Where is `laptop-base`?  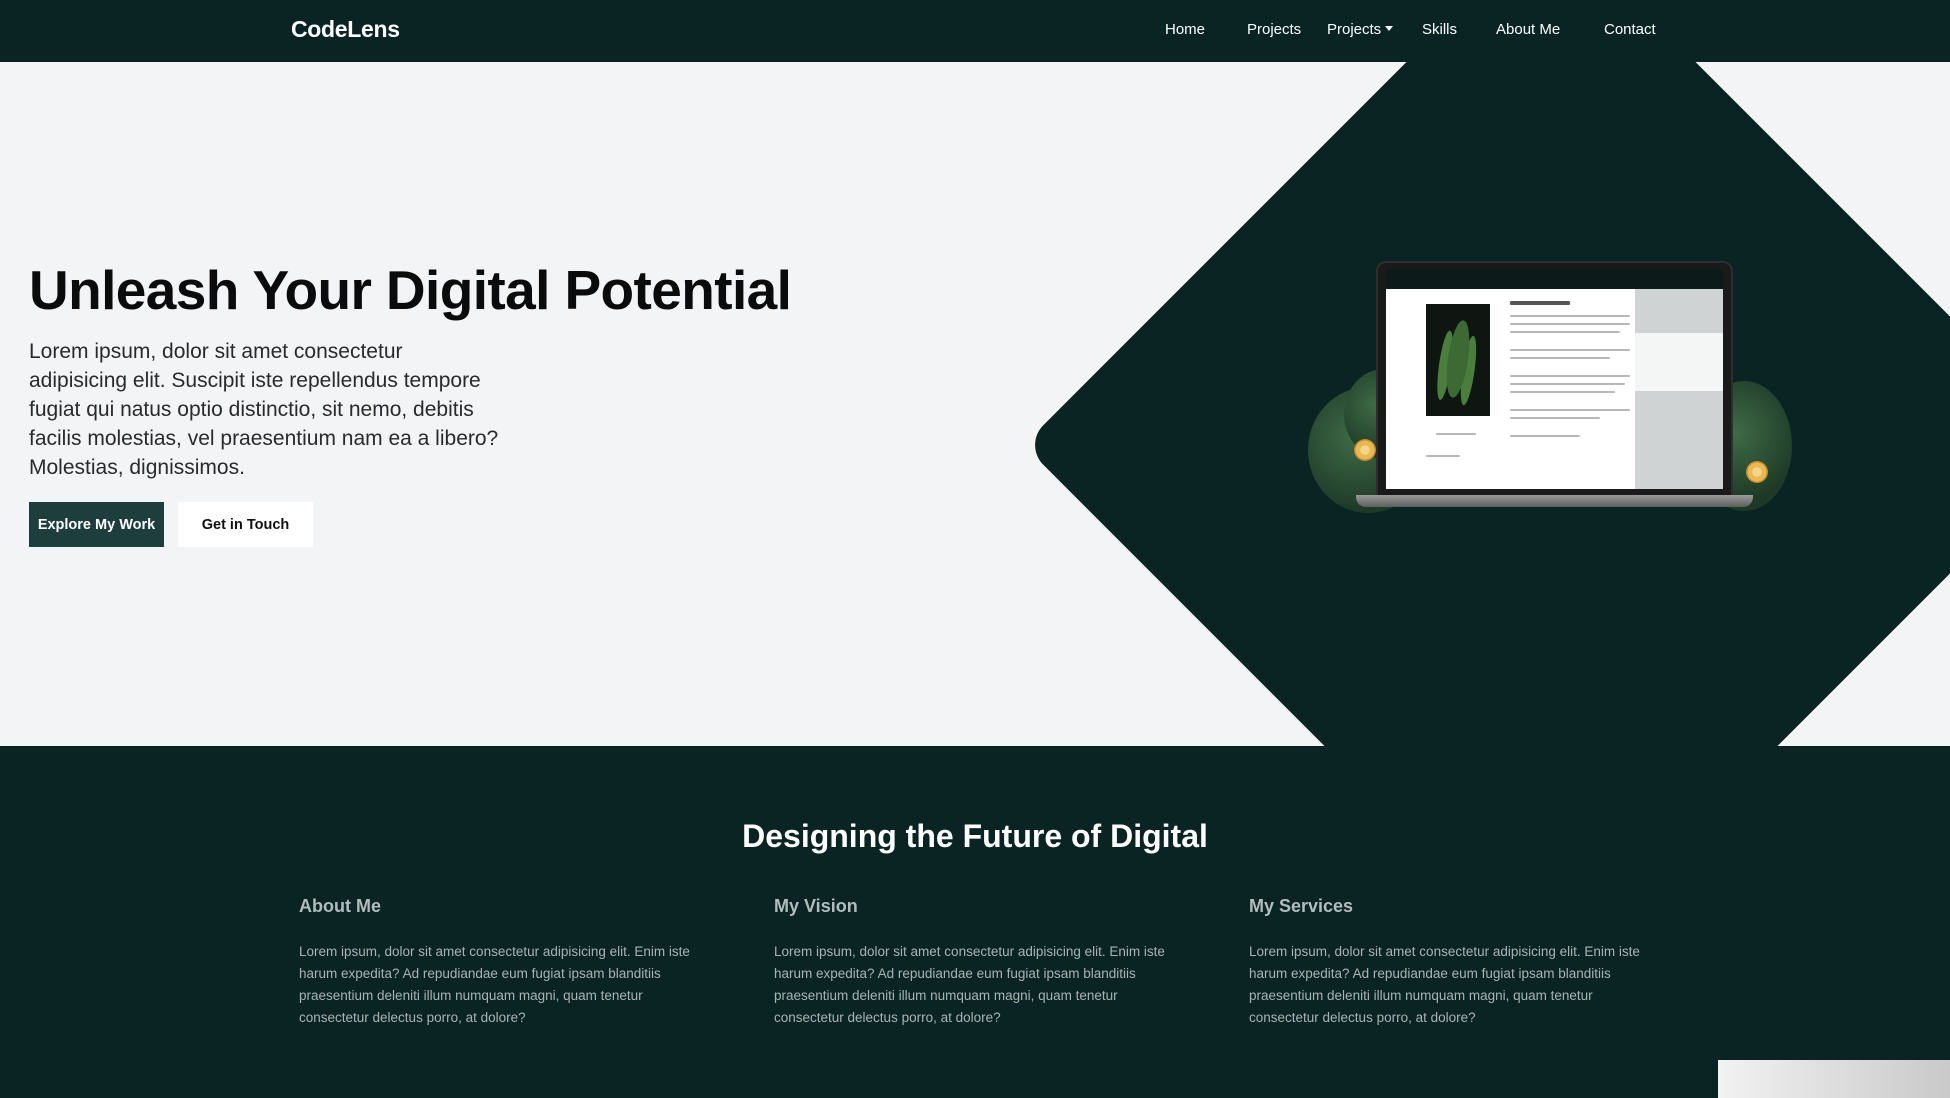
laptop-base is located at coordinates (1554, 501).